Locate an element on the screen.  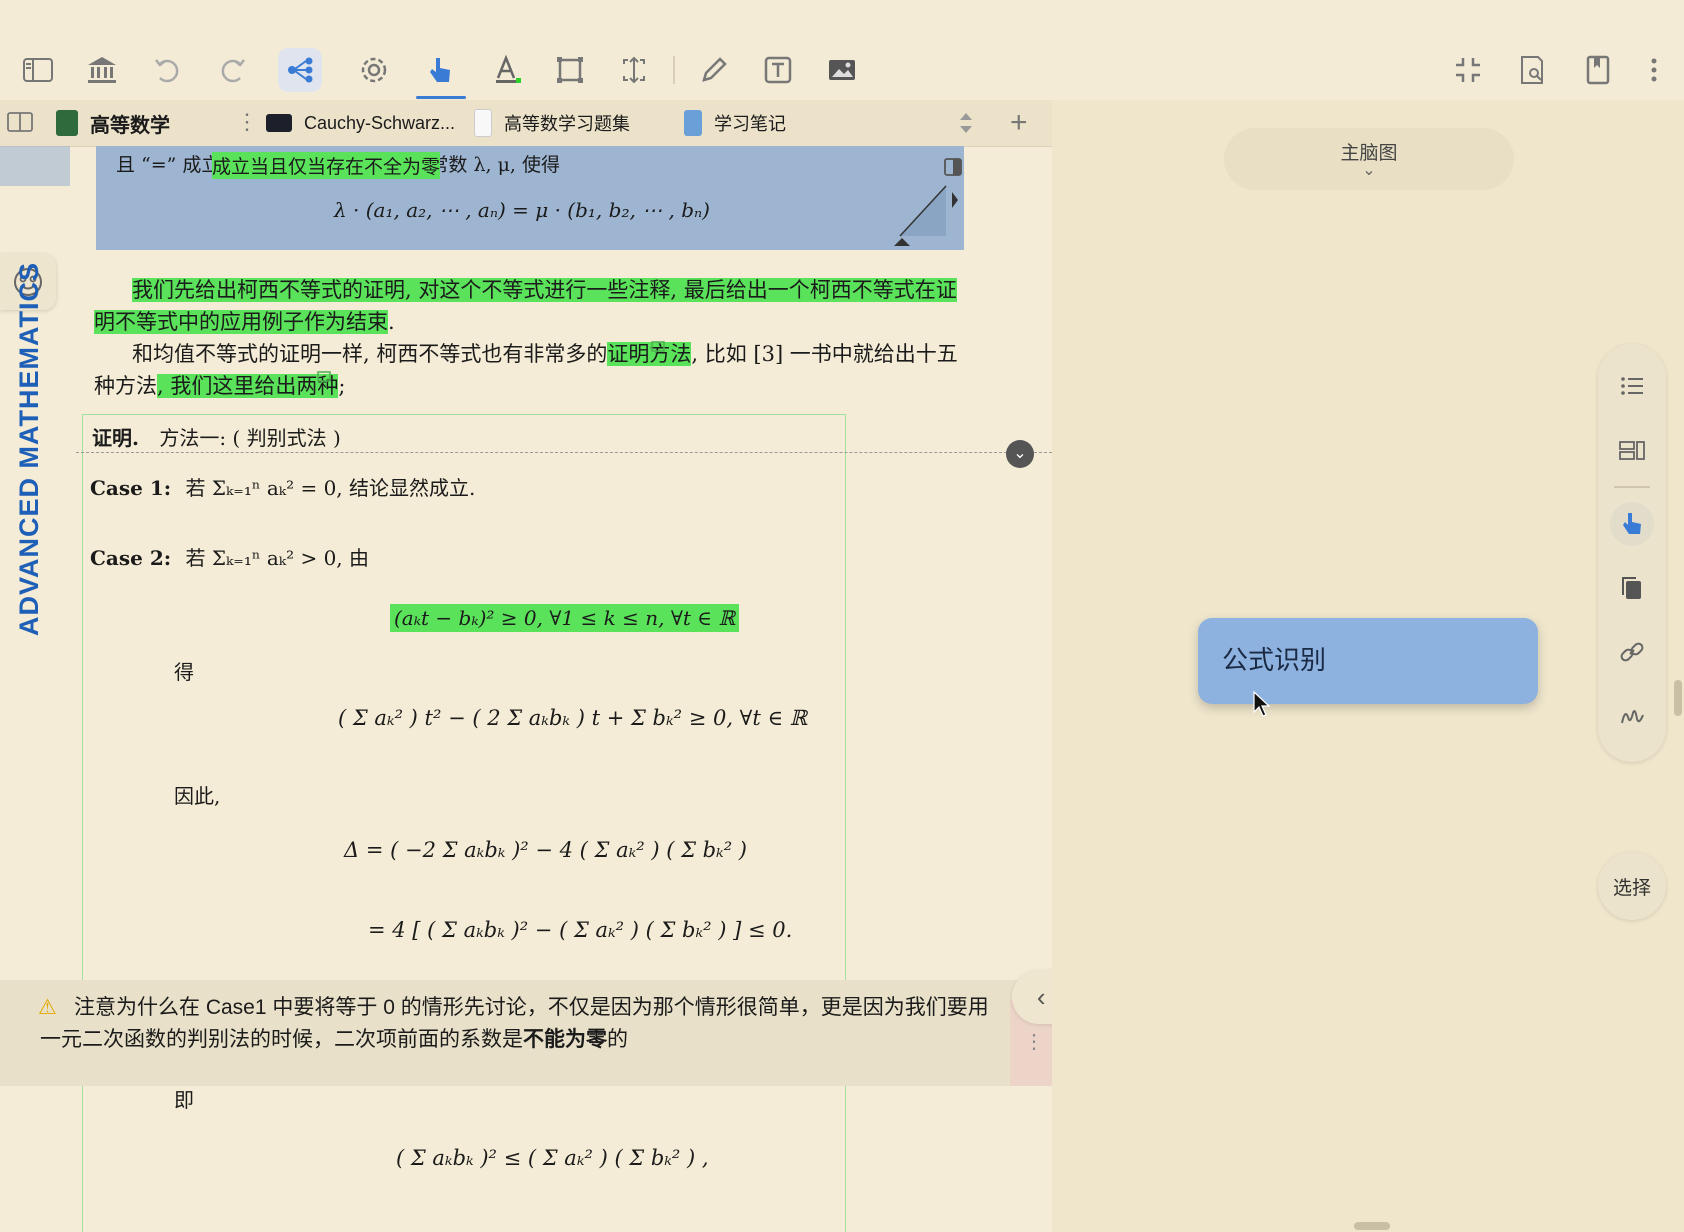
more-menu-icon is located at coordinates (1654, 70).